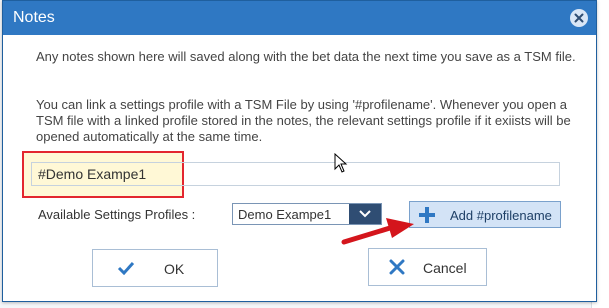 This screenshot has height=308, width=609. What do you see at coordinates (155, 268) in the screenshot?
I see `ok-button: OK` at bounding box center [155, 268].